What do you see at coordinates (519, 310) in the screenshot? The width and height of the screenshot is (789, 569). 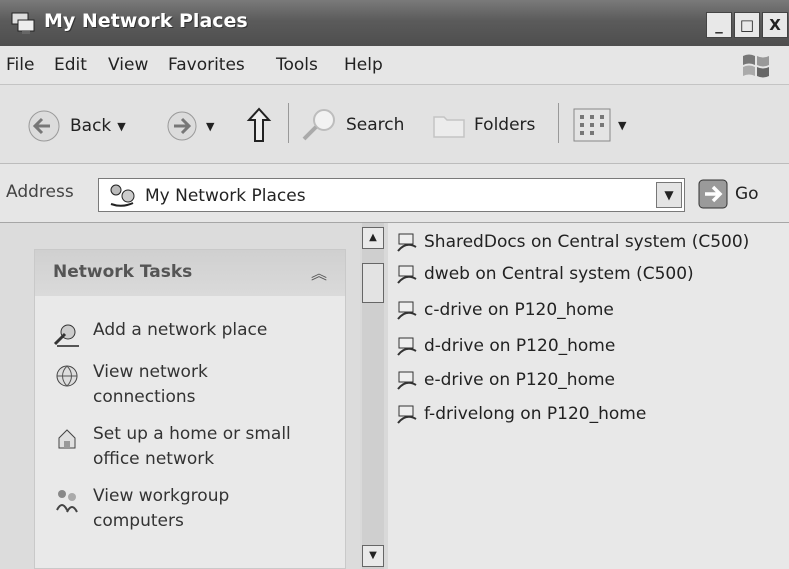 I see `share-name: c-drive on P120_home` at bounding box center [519, 310].